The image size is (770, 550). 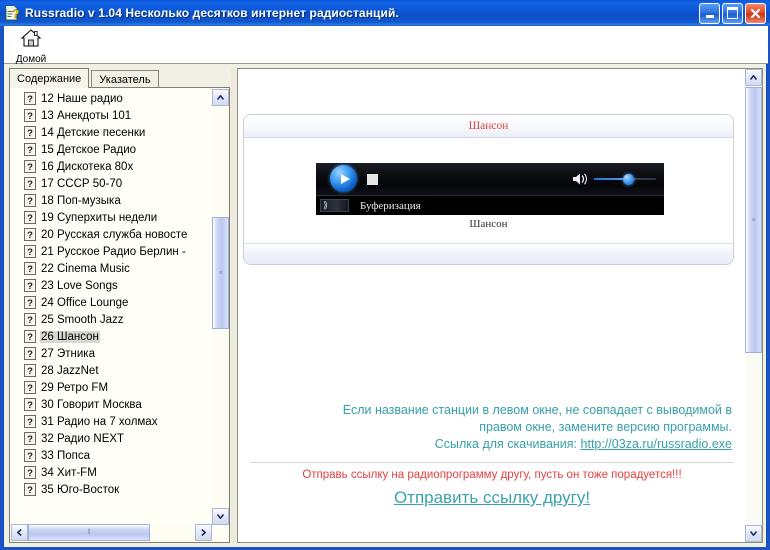 I want to click on topic-item: ? 25 Smooth Jazz, so click(x=112, y=319).